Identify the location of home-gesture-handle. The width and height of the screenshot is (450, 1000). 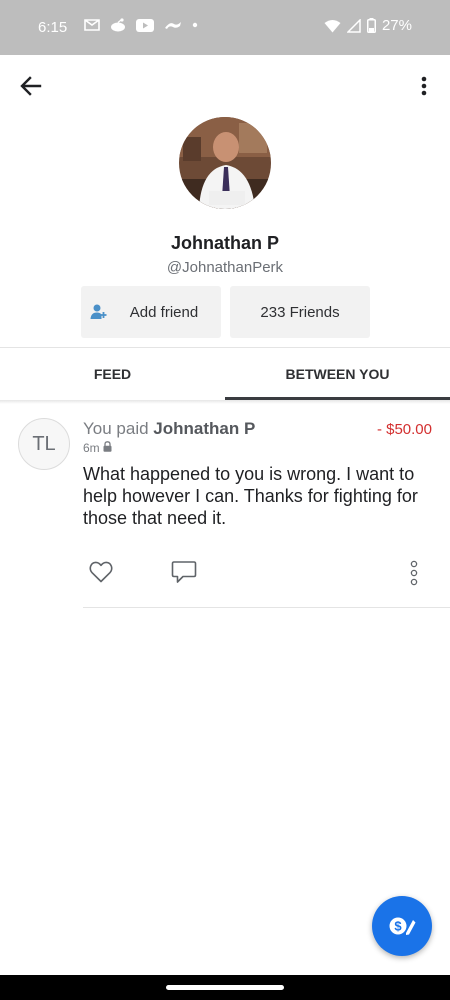
(225, 987).